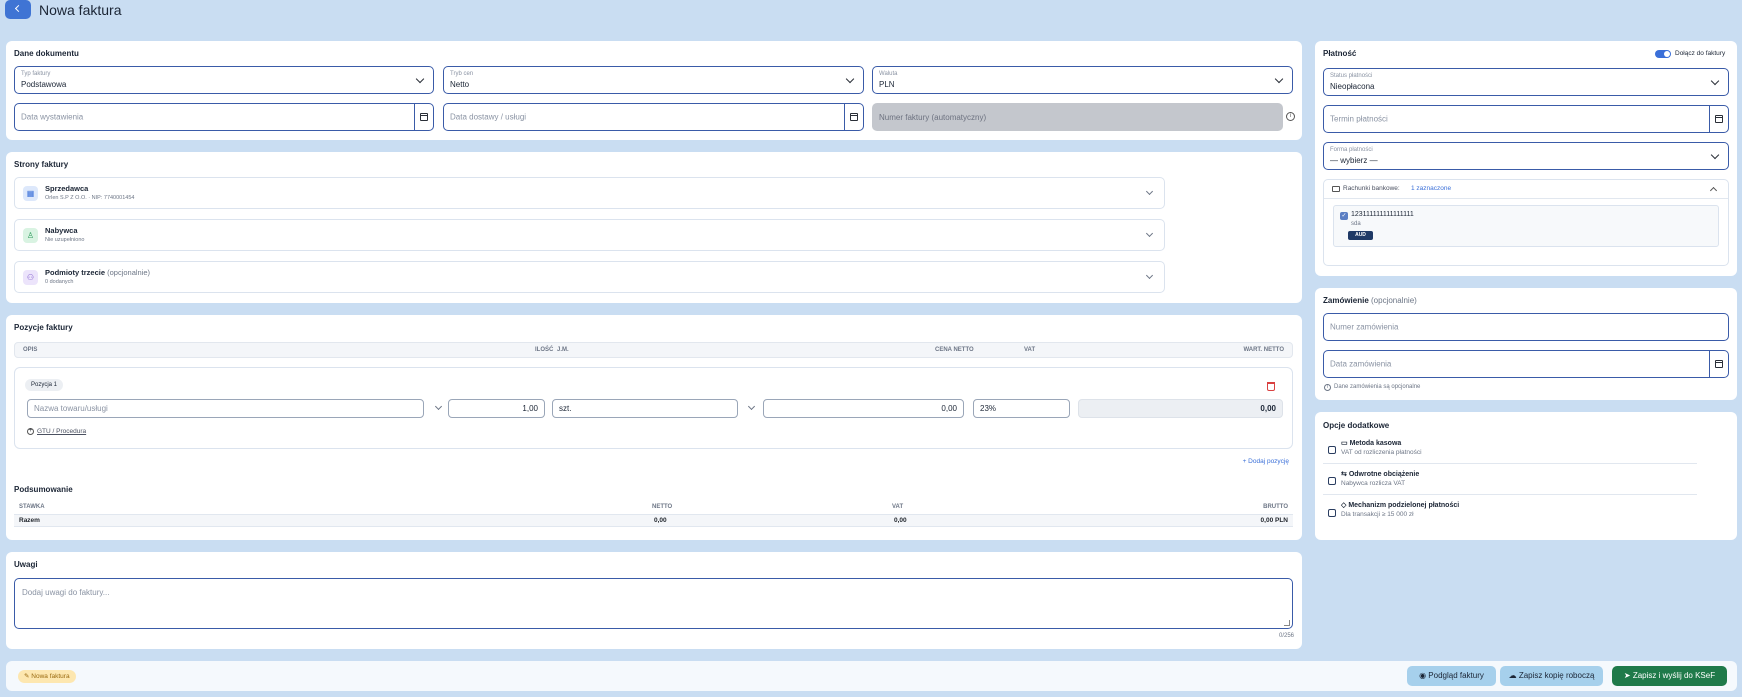 The width and height of the screenshot is (1742, 697). Describe the element at coordinates (645, 408) in the screenshot. I see `unit-input: szt.` at that location.